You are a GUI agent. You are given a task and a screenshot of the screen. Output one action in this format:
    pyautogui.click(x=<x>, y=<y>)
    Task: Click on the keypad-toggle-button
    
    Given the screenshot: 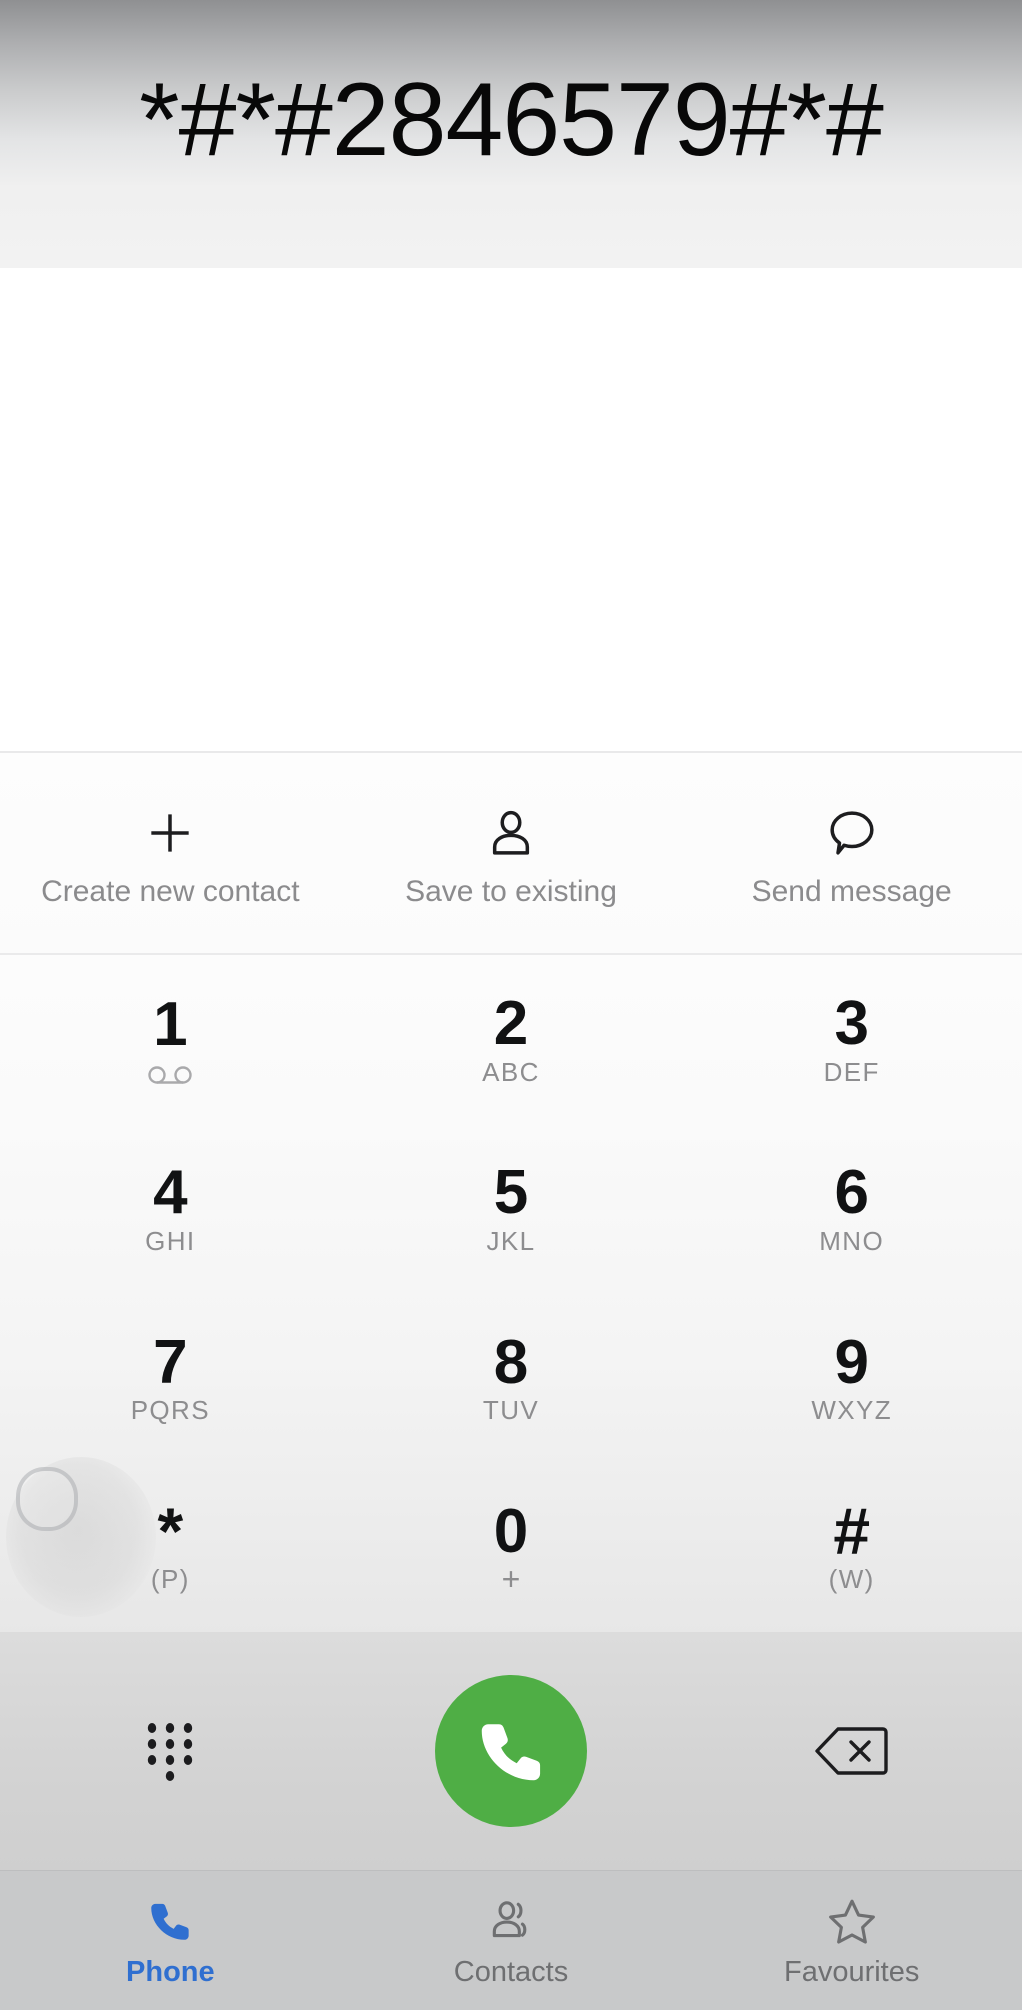 What is the action you would take?
    pyautogui.click(x=170, y=1751)
    